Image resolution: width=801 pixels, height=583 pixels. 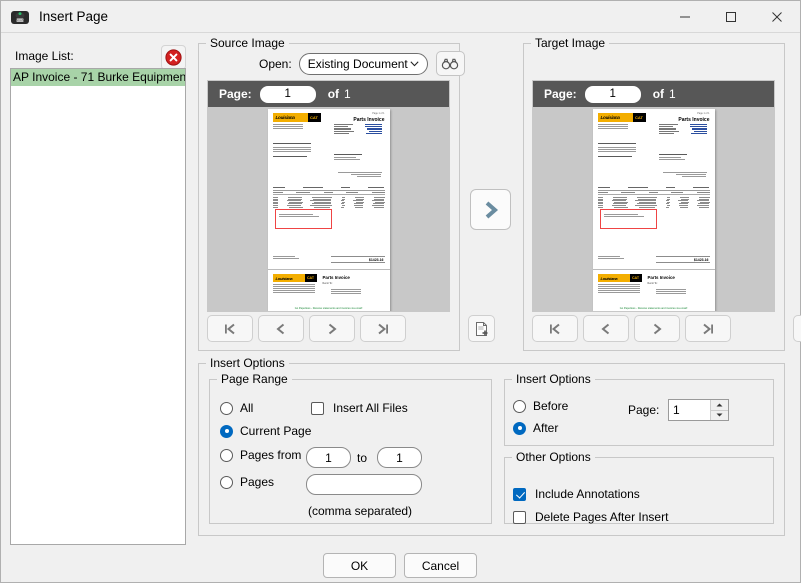 What do you see at coordinates (612, 94) in the screenshot?
I see `target-page-input` at bounding box center [612, 94].